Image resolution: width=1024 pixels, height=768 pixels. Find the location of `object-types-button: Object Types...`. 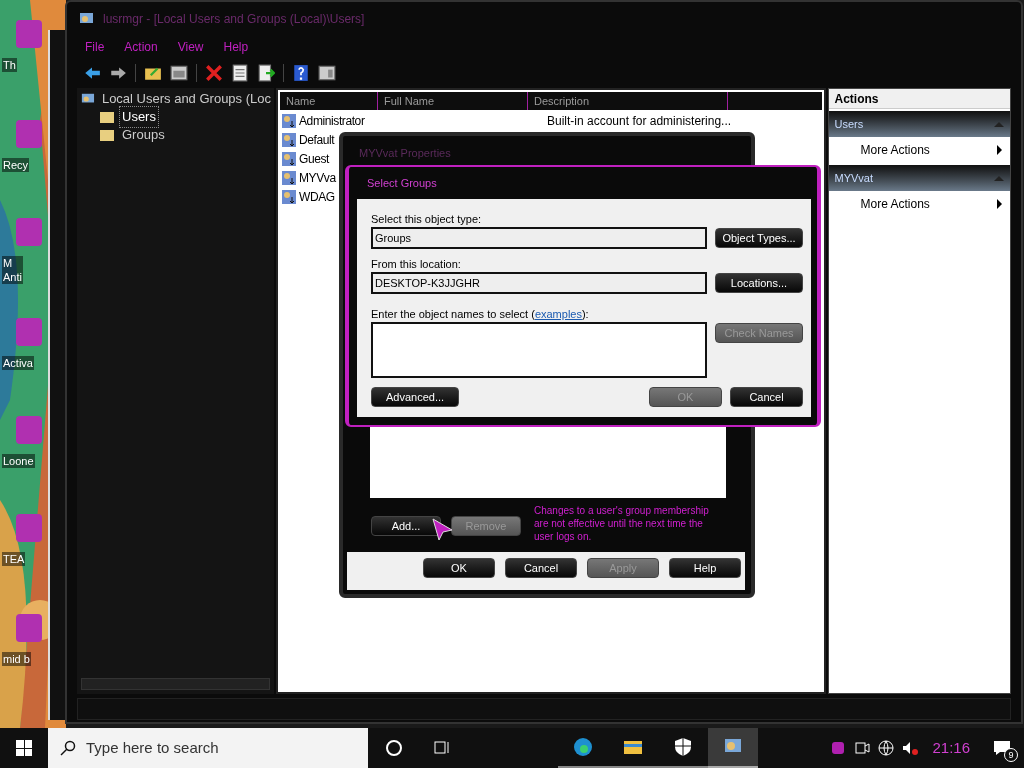

object-types-button: Object Types... is located at coordinates (759, 238).